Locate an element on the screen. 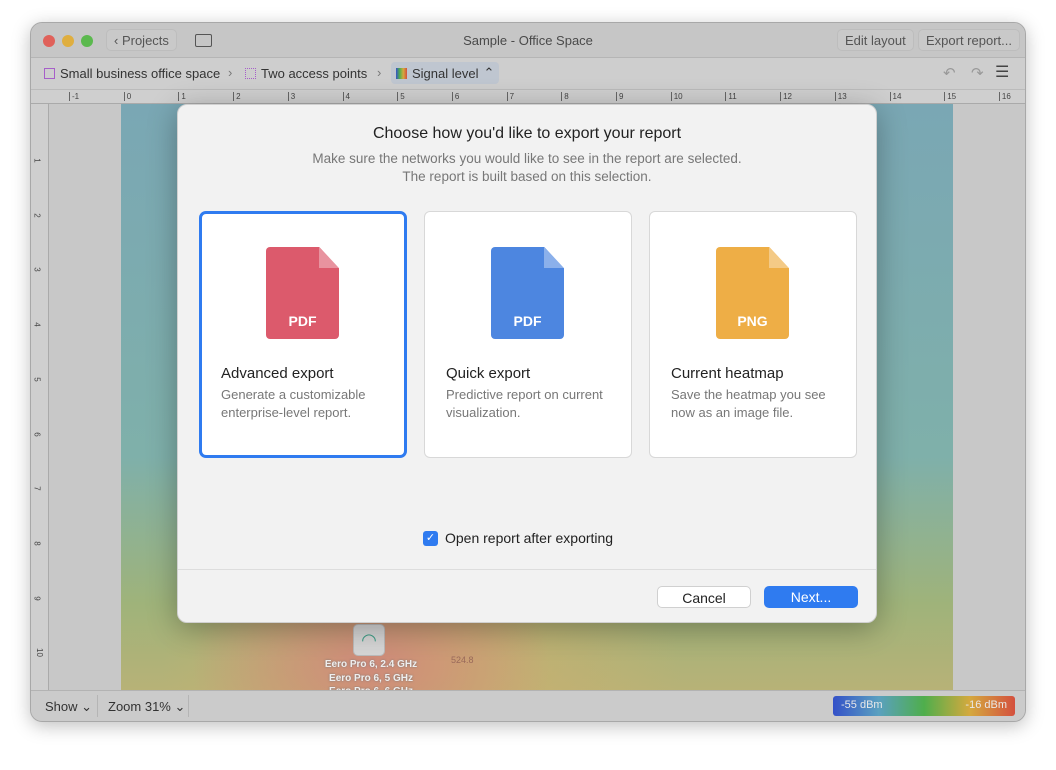  horizontal-ruler: -1 0 1 2 3 4 5 6 7 8 9 10 11 12 13 14 15 16 is located at coordinates (528, 96).